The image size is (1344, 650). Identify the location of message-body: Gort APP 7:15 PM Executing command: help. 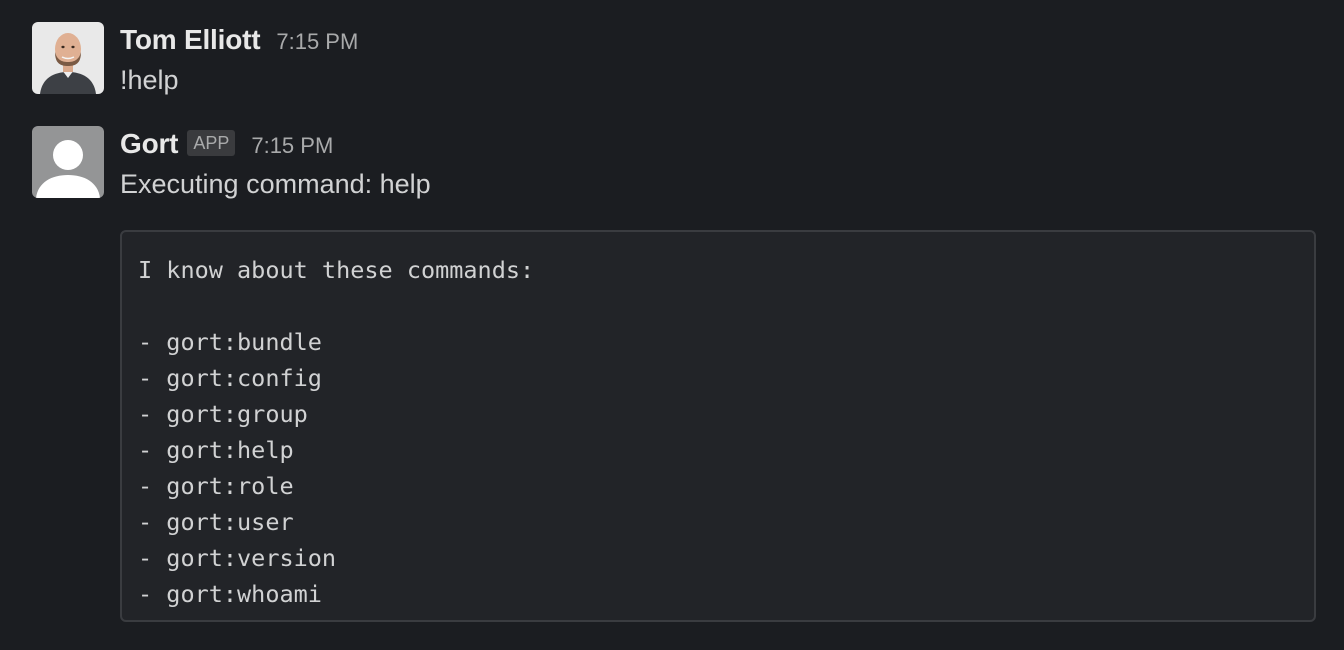
(721, 163).